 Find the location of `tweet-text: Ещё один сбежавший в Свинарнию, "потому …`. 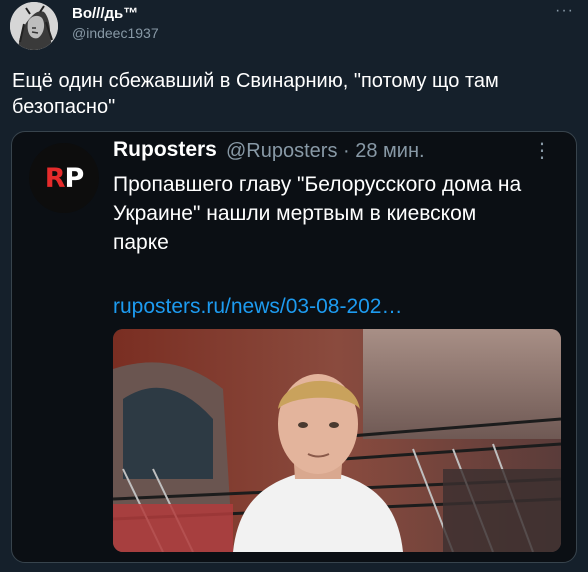

tweet-text: Ещё один сбежавший в Свинарнию, "потому … is located at coordinates (255, 94).